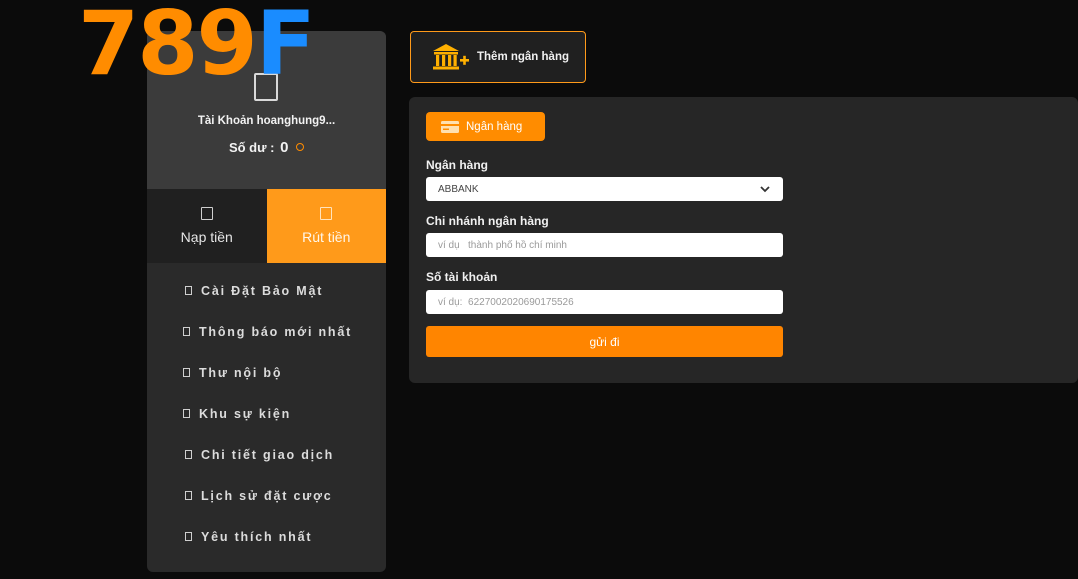  I want to click on menu-item-label: Cài Đặt Bảo Mật, so click(262, 290).